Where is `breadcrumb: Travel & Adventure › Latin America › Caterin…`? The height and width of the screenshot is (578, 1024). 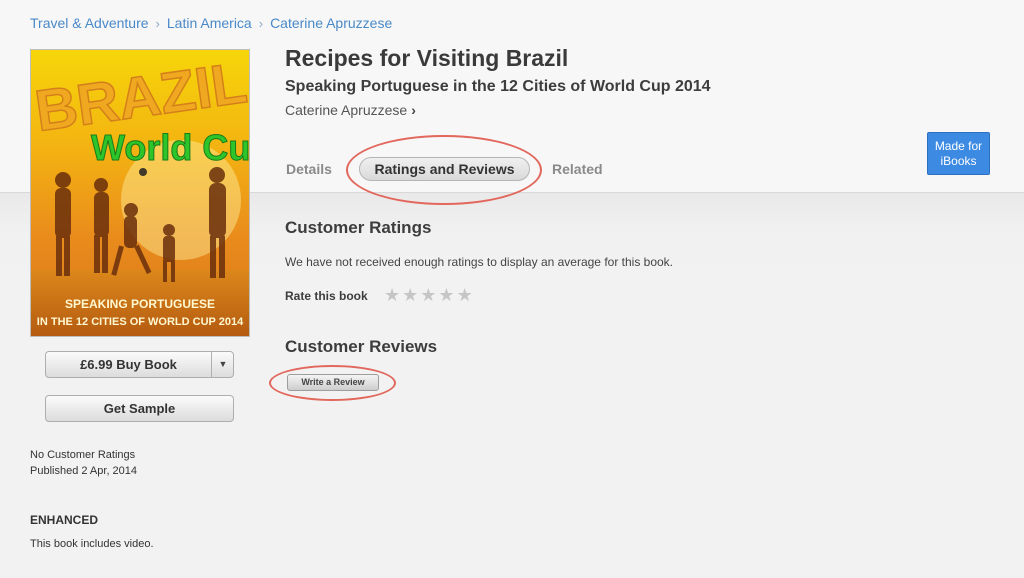 breadcrumb: Travel & Adventure › Latin America › Caterin… is located at coordinates (211, 23).